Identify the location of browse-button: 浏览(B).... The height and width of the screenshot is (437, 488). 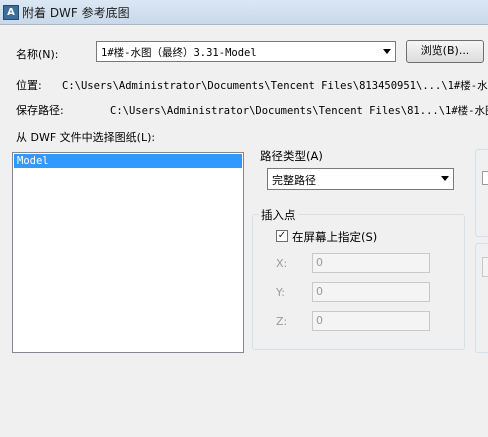
(445, 51).